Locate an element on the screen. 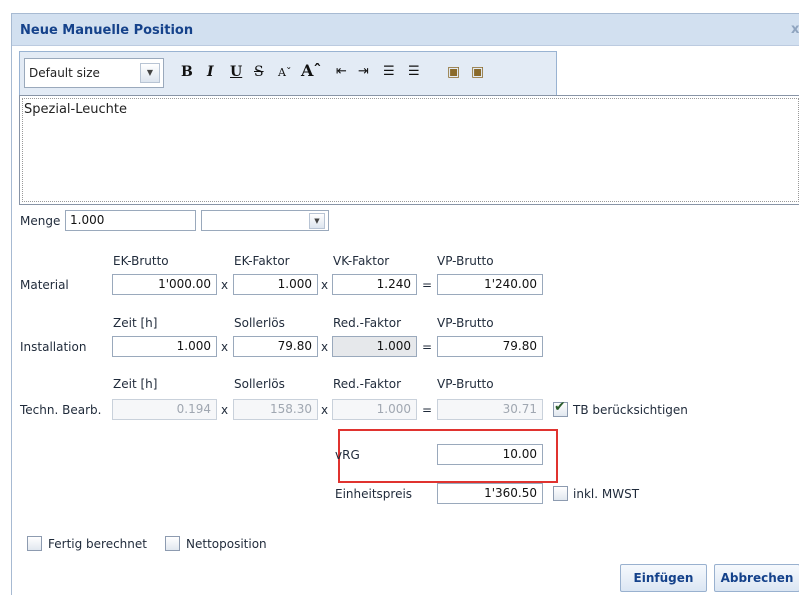 This screenshot has height=595, width=799. increase-font-icon: Aˆ is located at coordinates (311, 70).